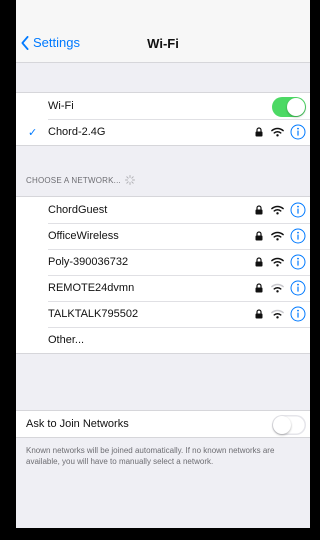  Describe the element at coordinates (163, 43) in the screenshot. I see `page-title: Wi-Fi` at that location.